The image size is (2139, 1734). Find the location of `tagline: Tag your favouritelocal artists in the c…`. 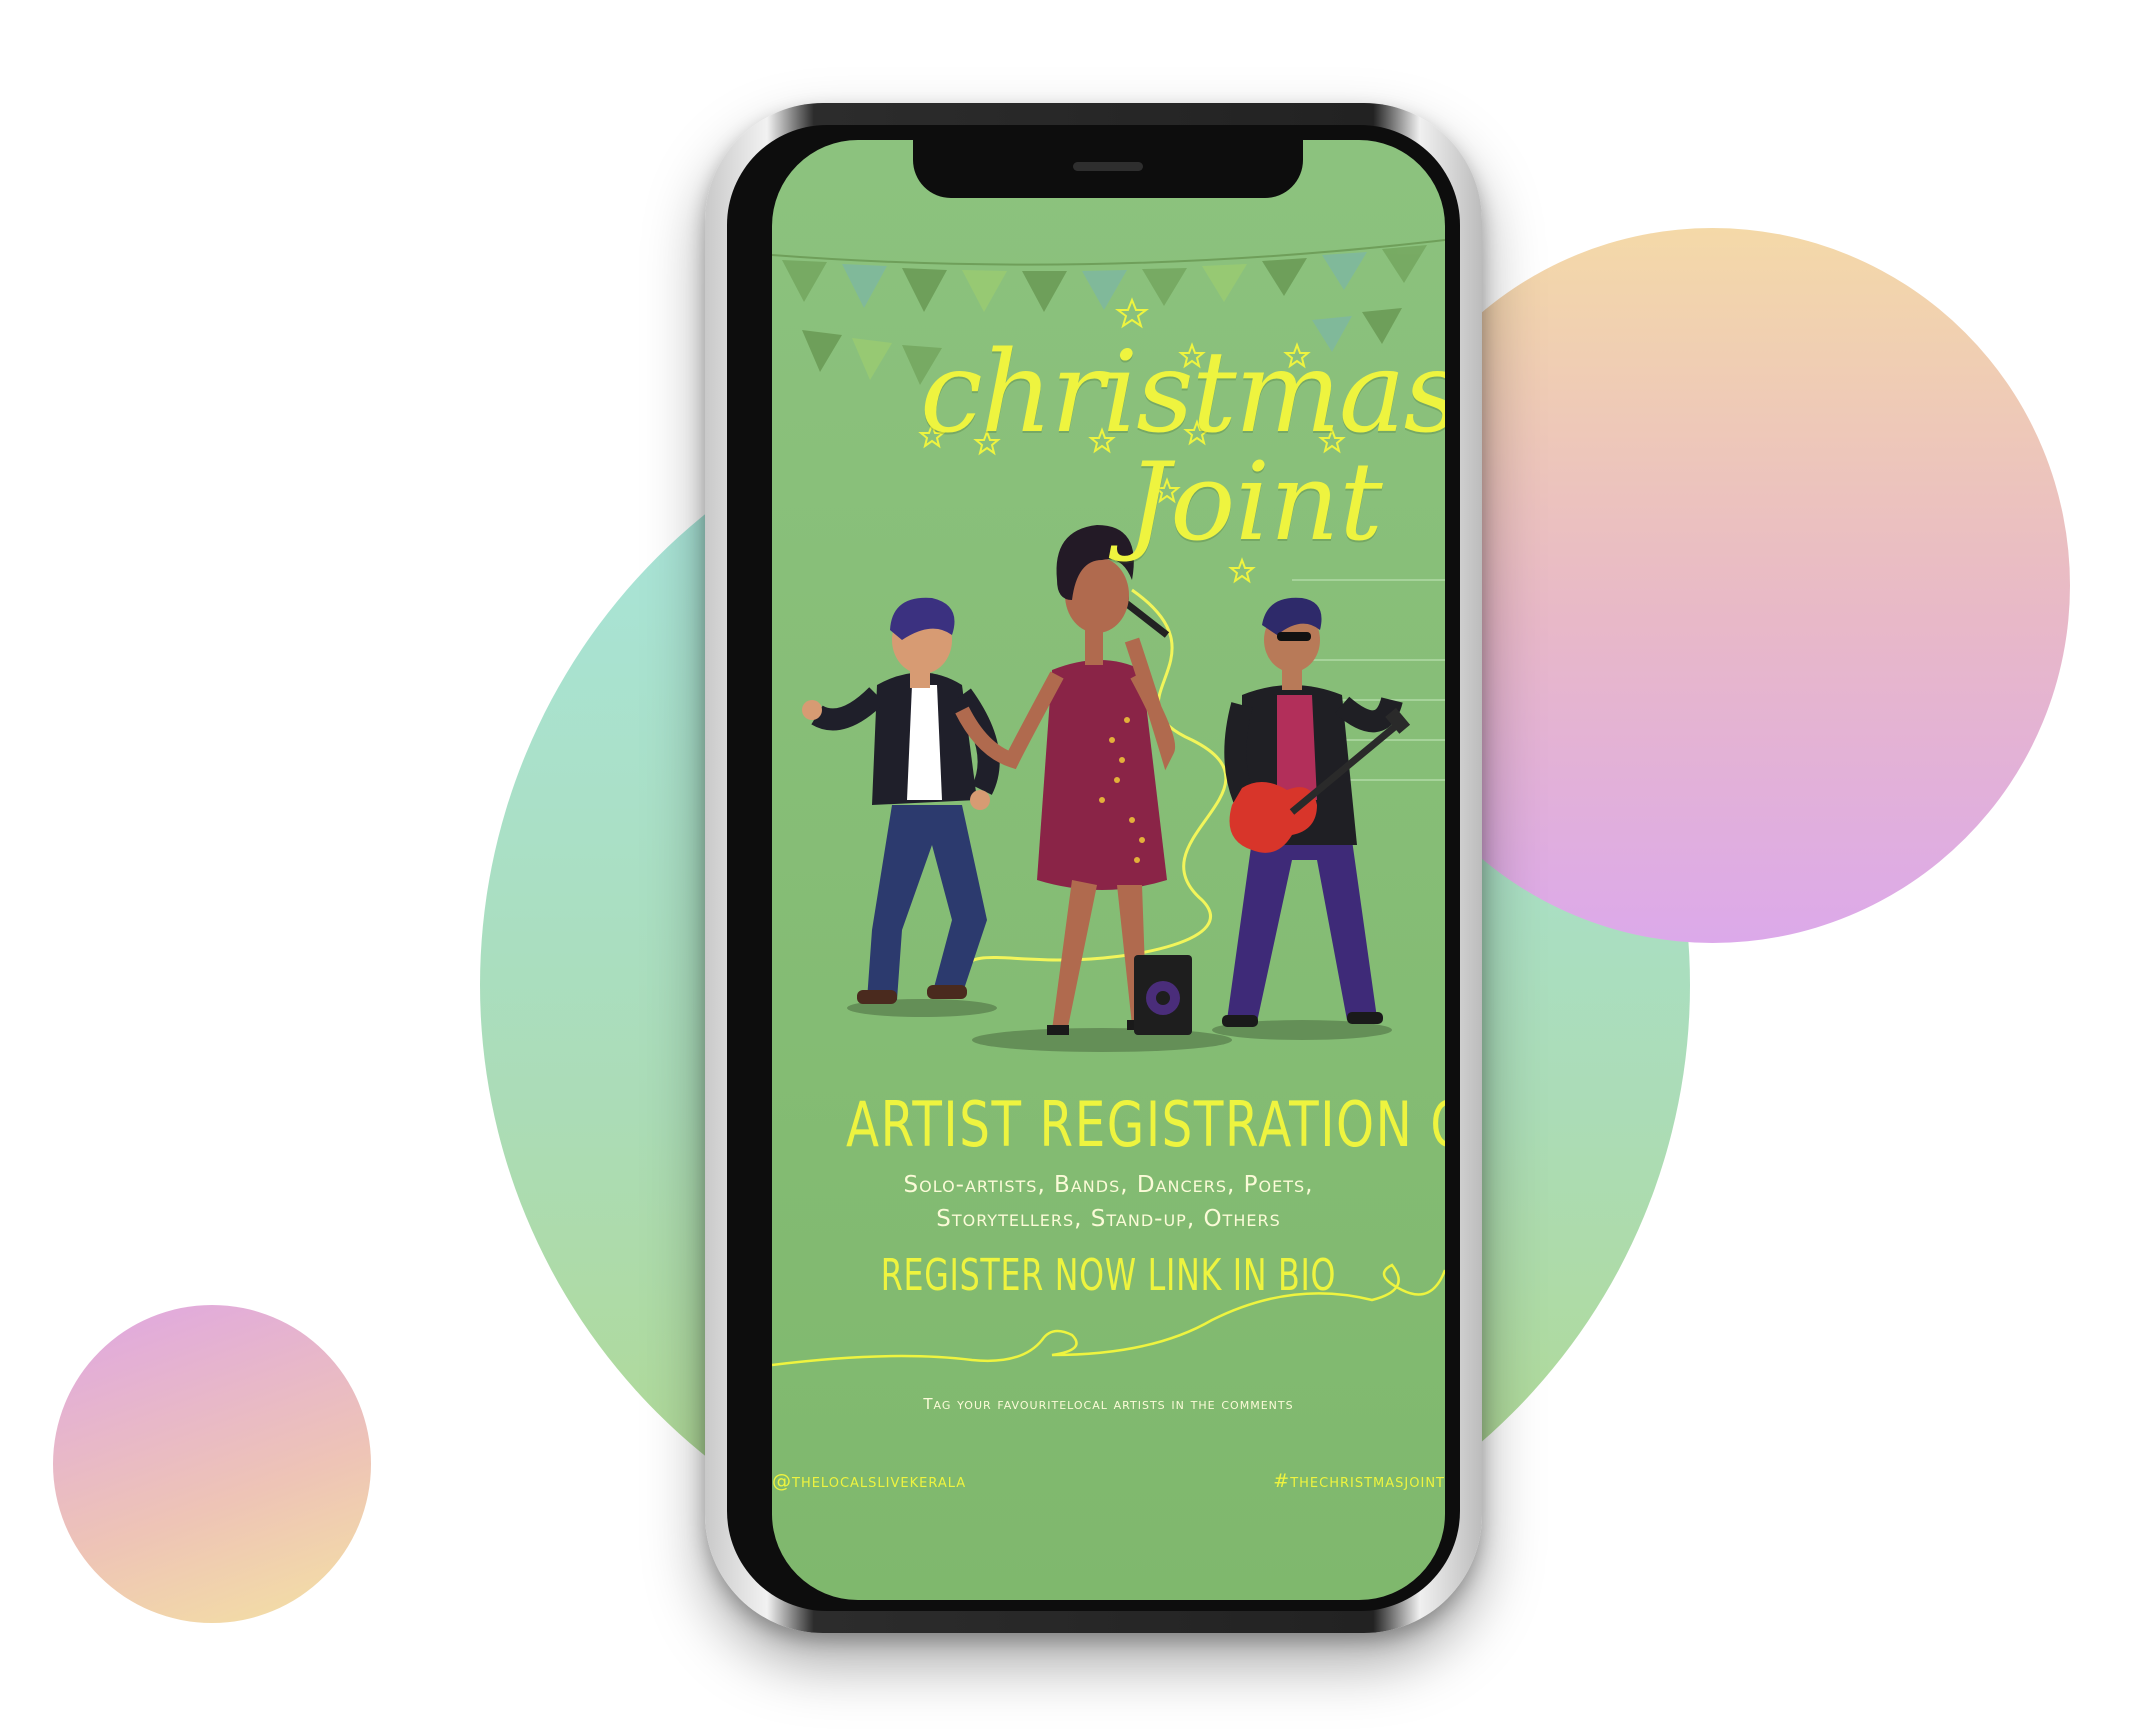

tagline: Tag your favouritelocal artists in the c… is located at coordinates (1108, 1404).